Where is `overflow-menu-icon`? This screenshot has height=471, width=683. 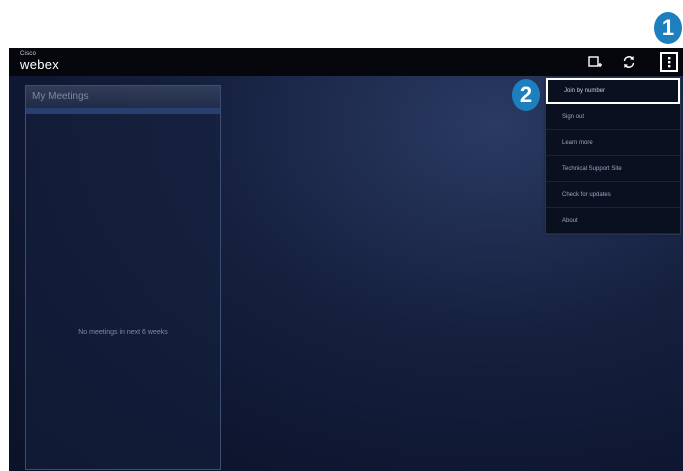 overflow-menu-icon is located at coordinates (669, 62).